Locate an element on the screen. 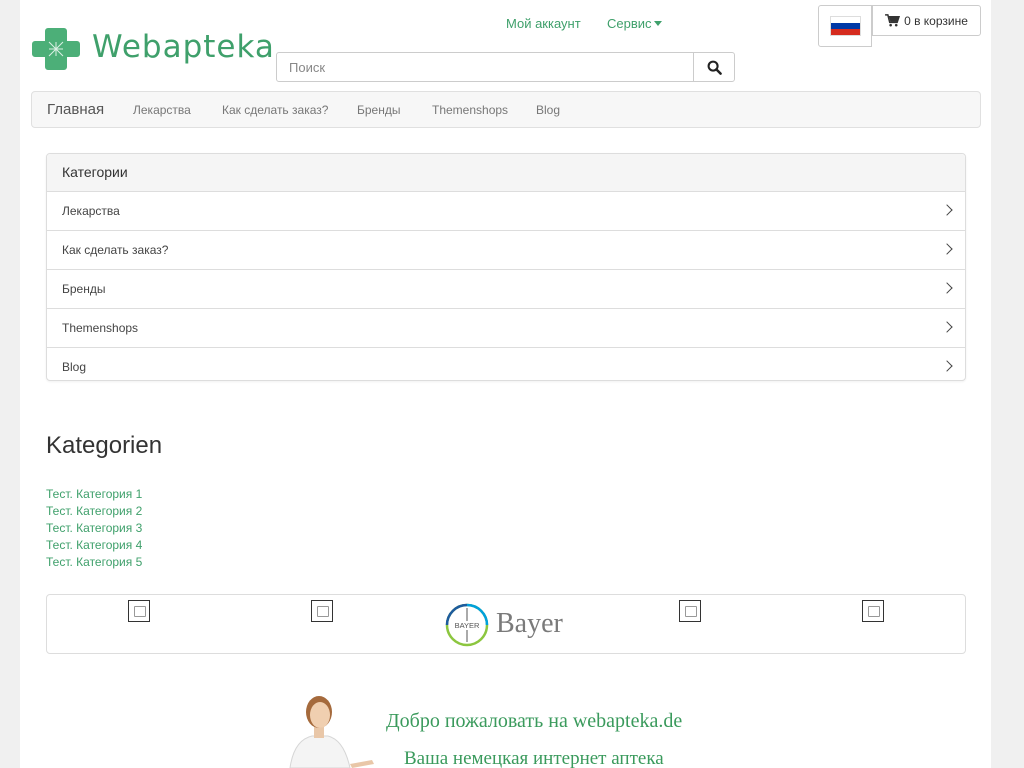  nav-item-themenshops: Themenshops is located at coordinates (470, 110).